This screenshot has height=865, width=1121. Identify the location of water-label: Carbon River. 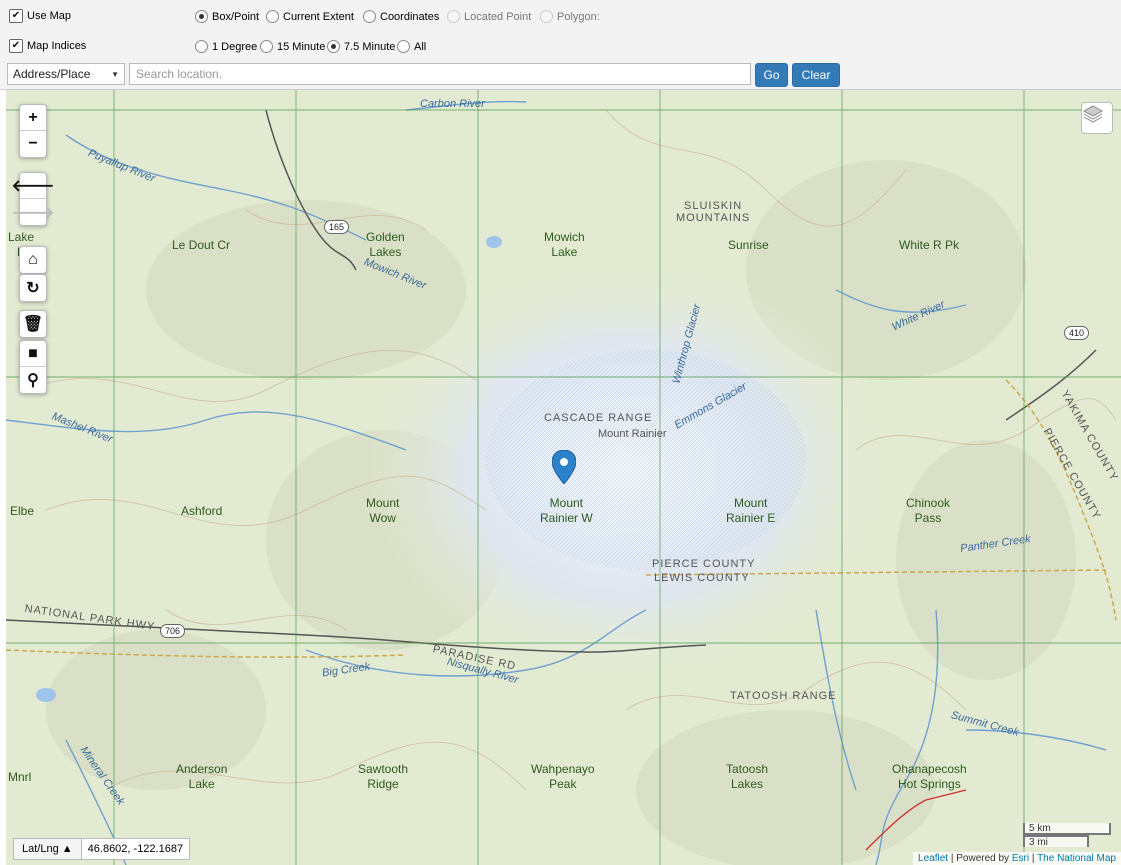
(452, 104).